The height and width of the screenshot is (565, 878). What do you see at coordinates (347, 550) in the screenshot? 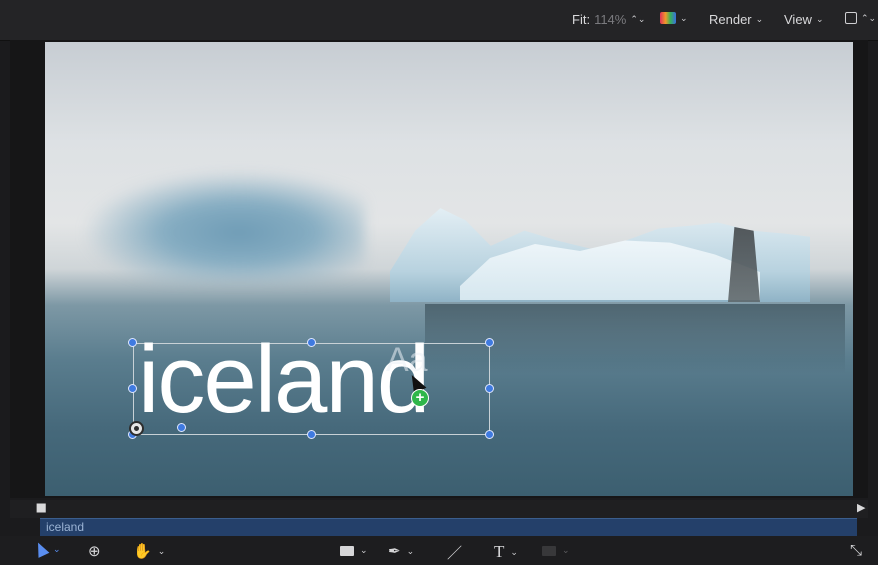
I see `rectangle-icon` at bounding box center [347, 550].